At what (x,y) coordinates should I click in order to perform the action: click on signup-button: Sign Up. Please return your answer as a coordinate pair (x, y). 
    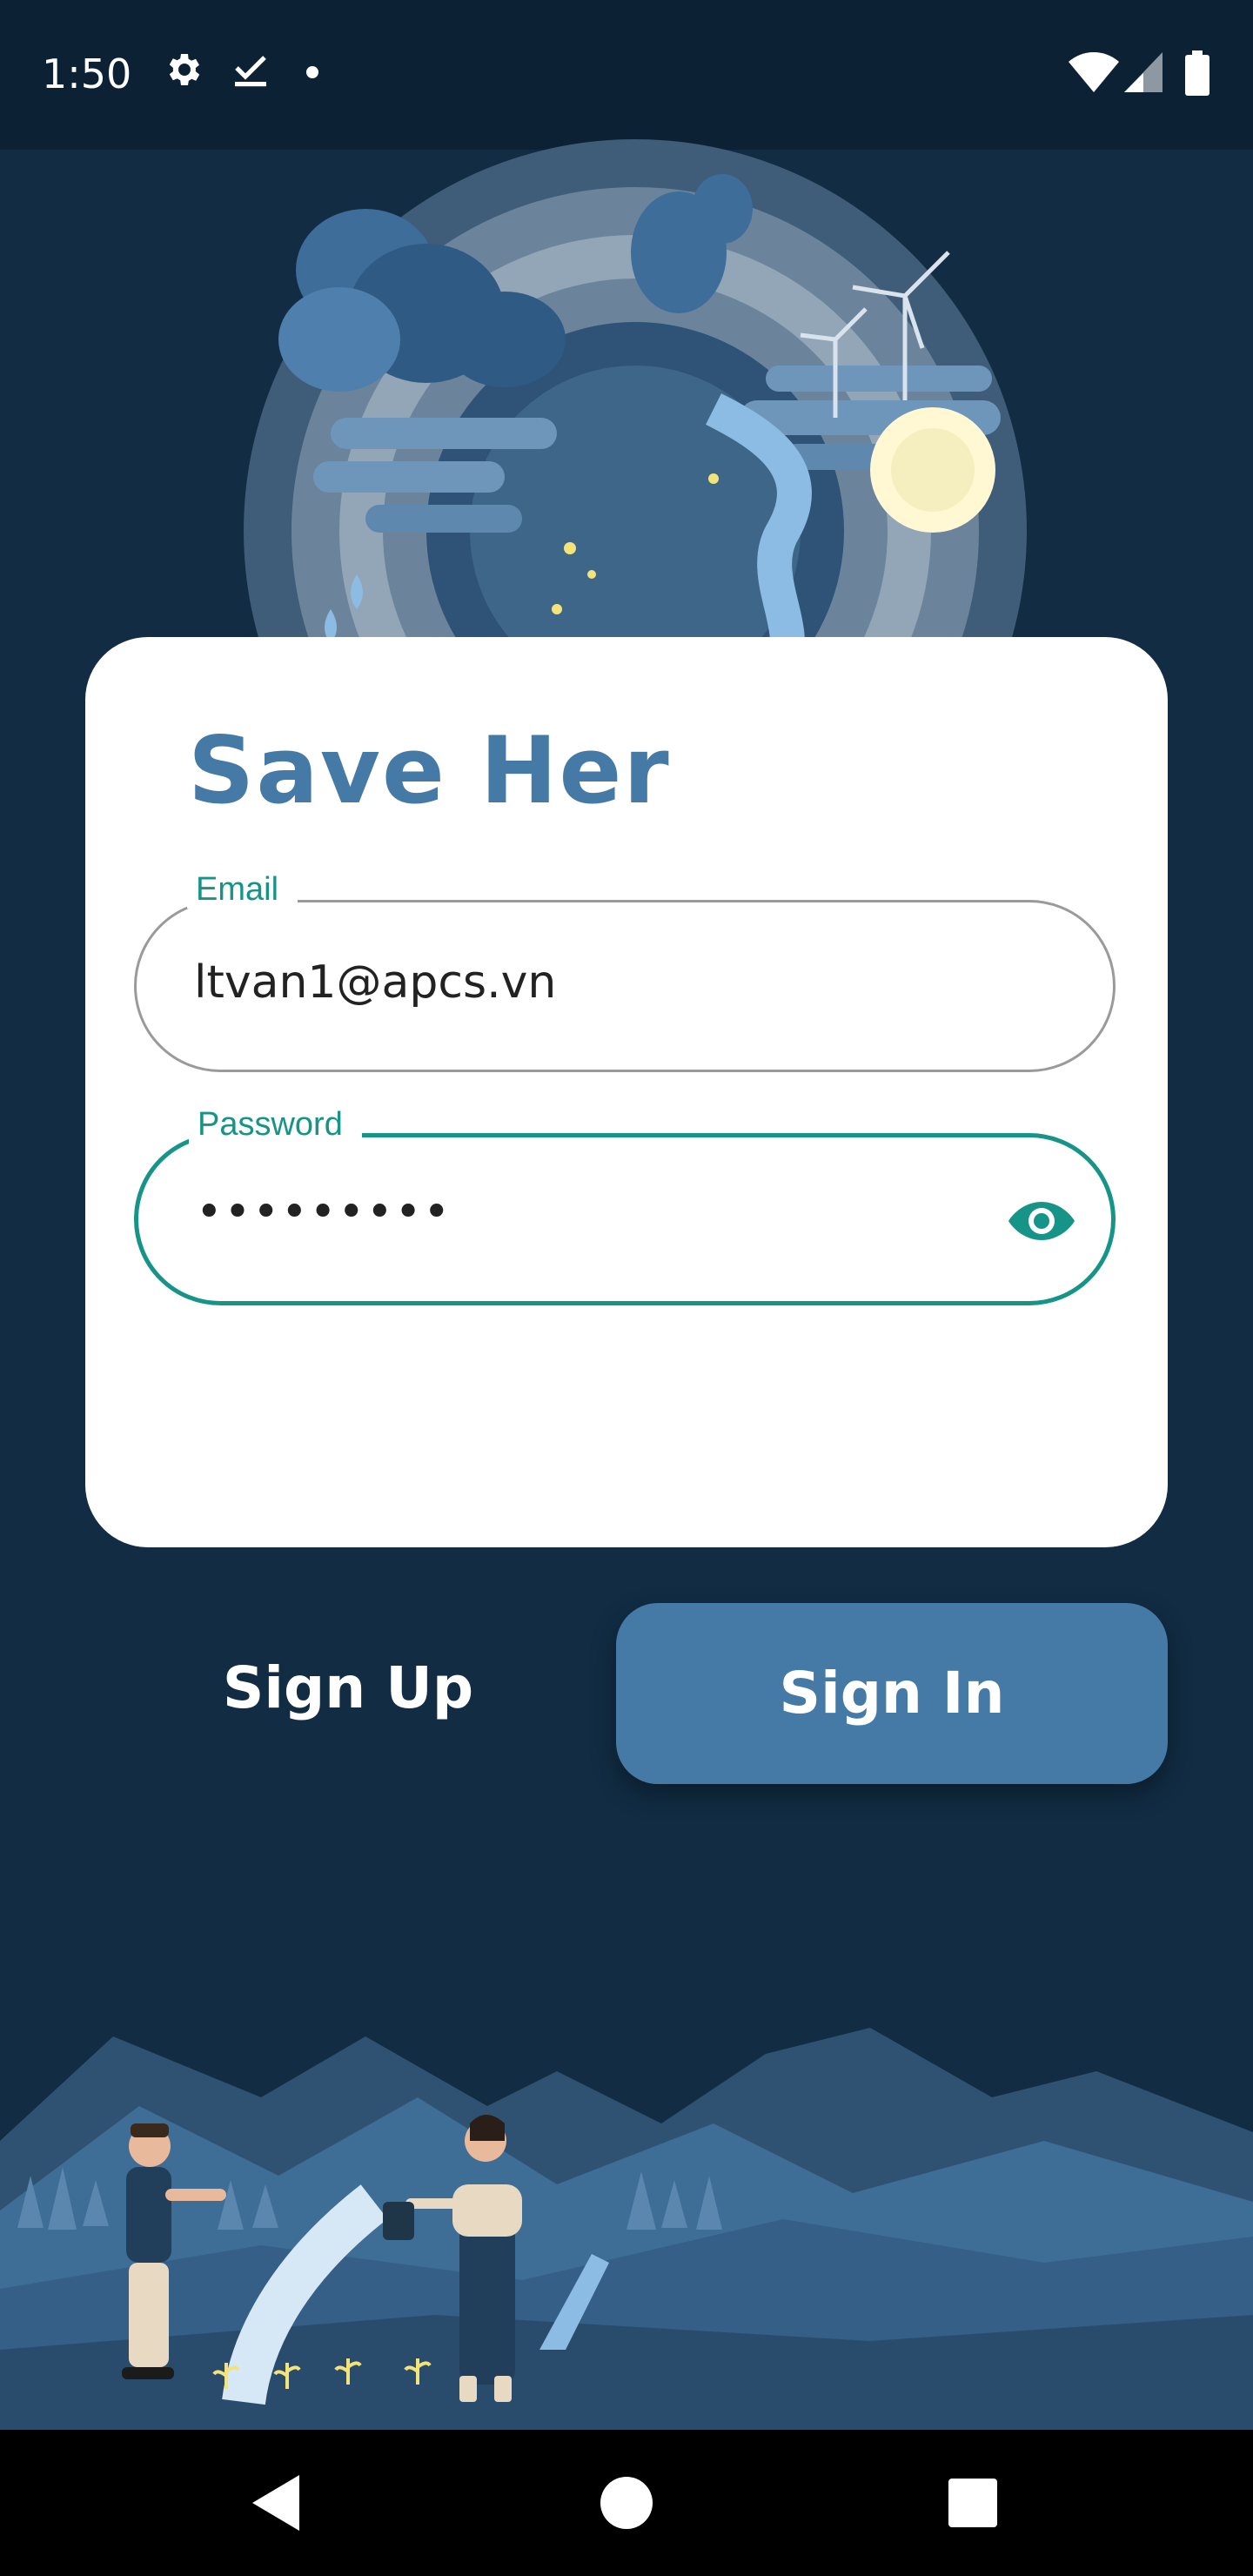
    Looking at the image, I should click on (348, 1688).